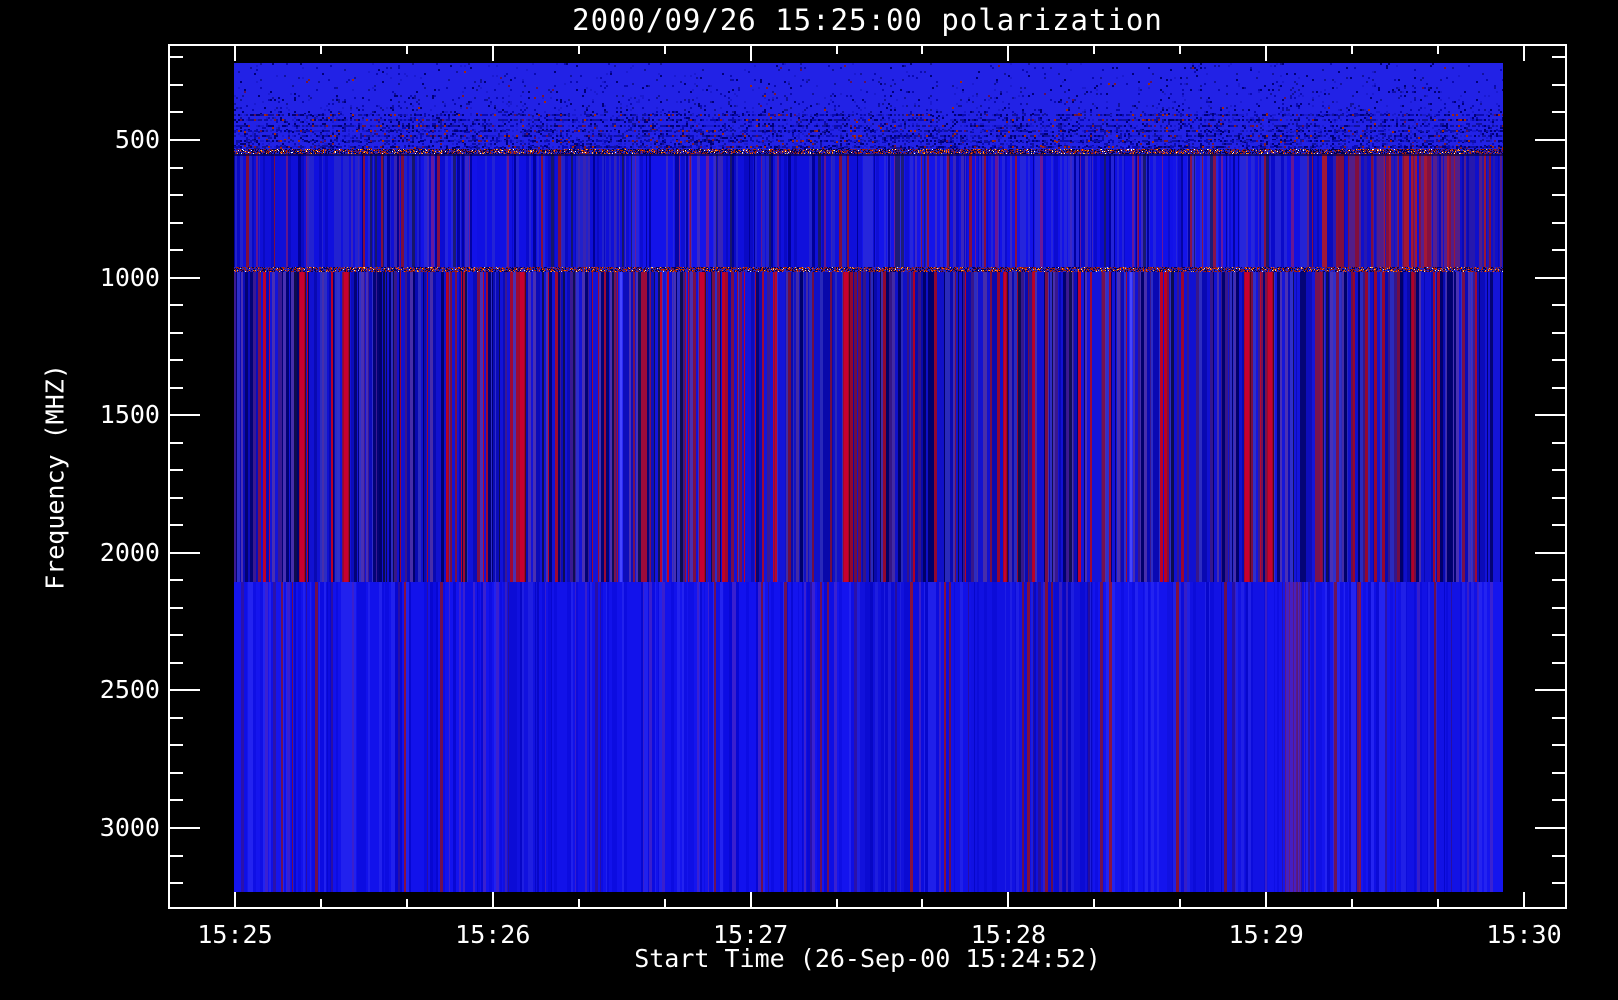 This screenshot has height=1000, width=1618. Describe the element at coordinates (129, 415) in the screenshot. I see `y-tick-label: 1500` at that location.